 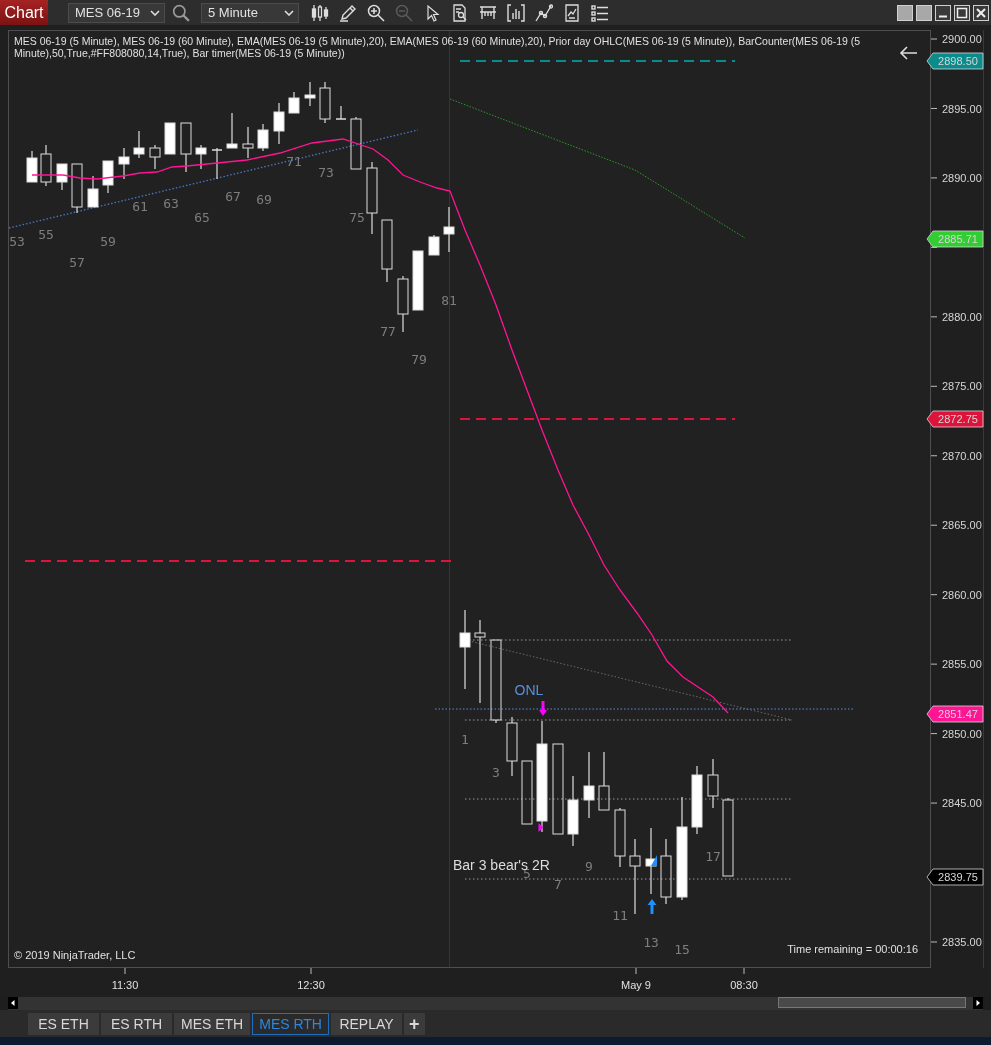 I want to click on time-axis-label: May 9, so click(x=636, y=985).